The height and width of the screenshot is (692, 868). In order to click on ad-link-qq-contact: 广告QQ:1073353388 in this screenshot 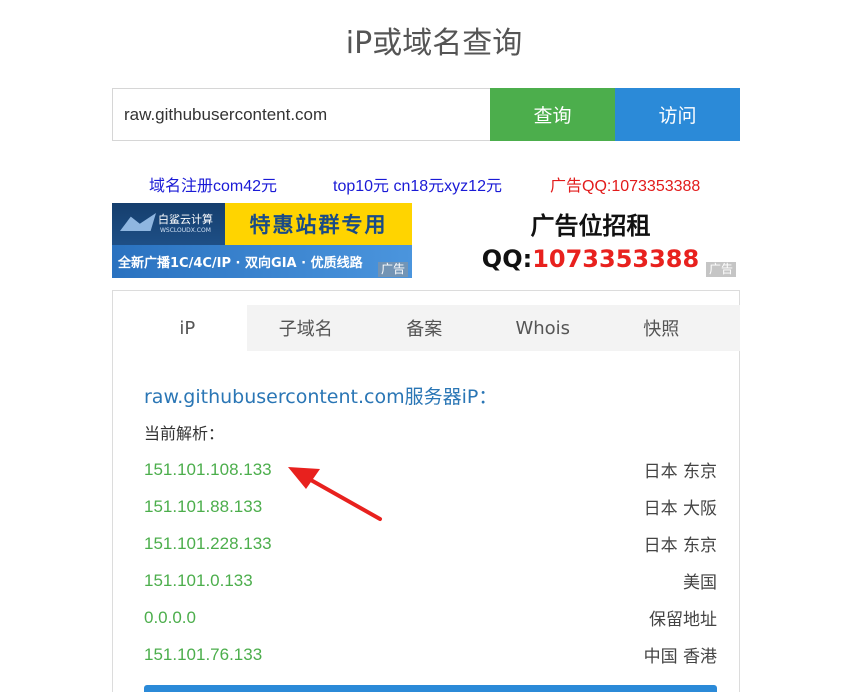, I will do `click(625, 184)`.